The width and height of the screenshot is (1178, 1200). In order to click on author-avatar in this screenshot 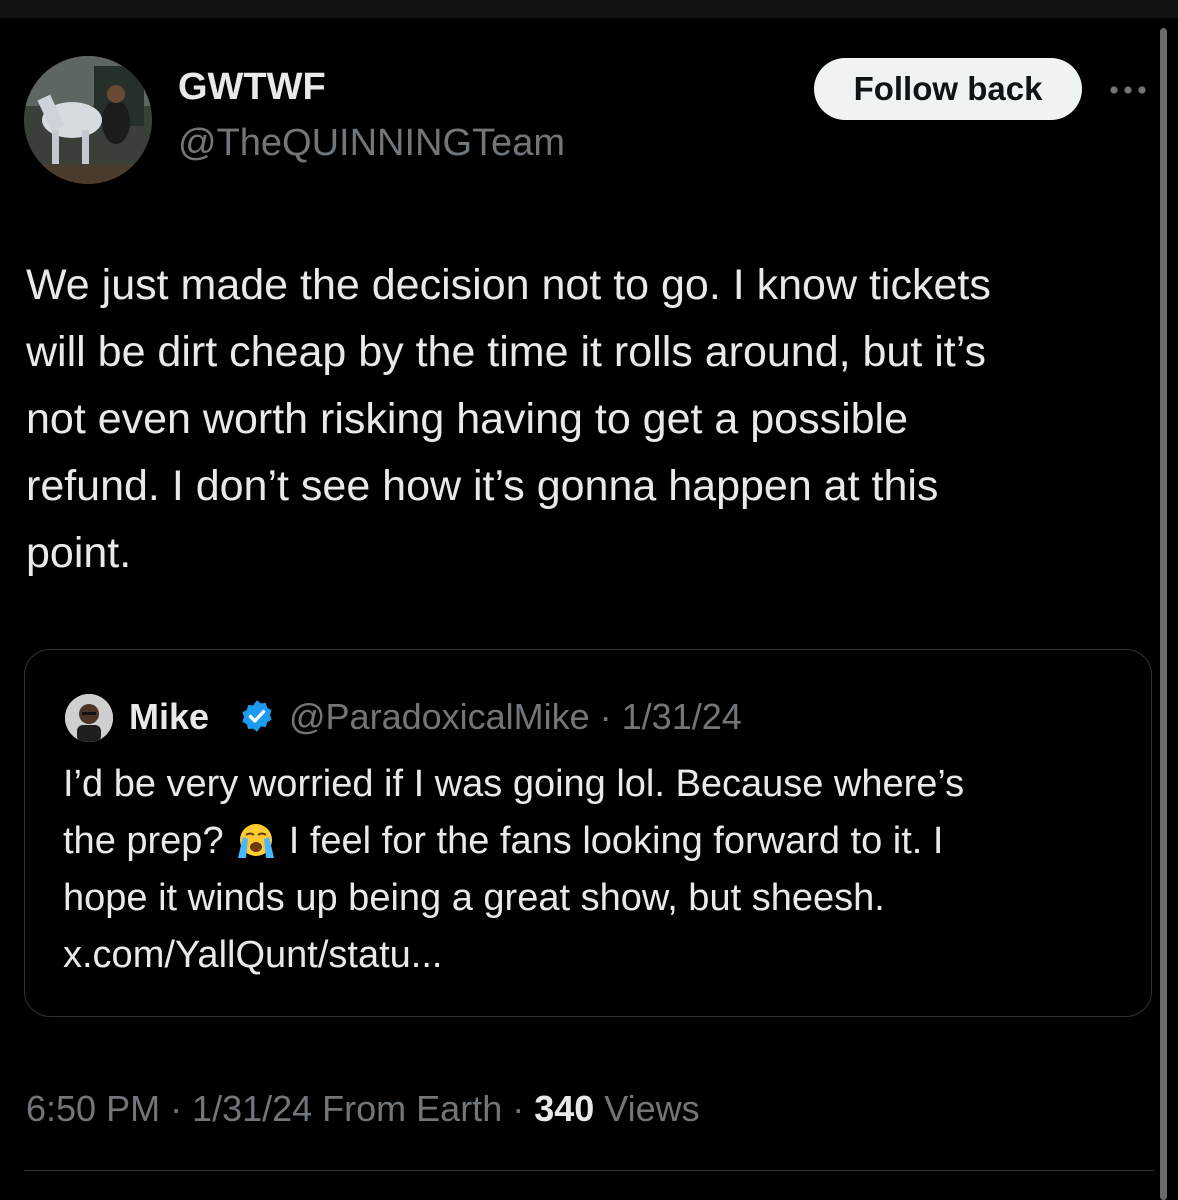, I will do `click(88, 120)`.